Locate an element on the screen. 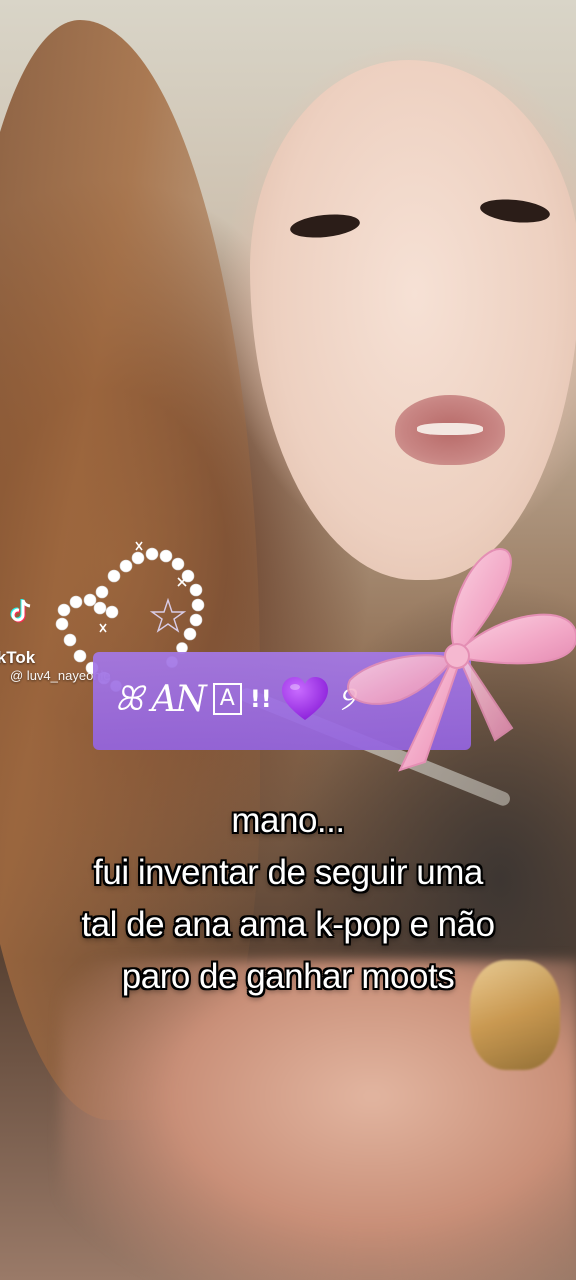 Image resolution: width=576 pixels, height=1280 pixels. pink-bow-sticker is located at coordinates (461, 660).